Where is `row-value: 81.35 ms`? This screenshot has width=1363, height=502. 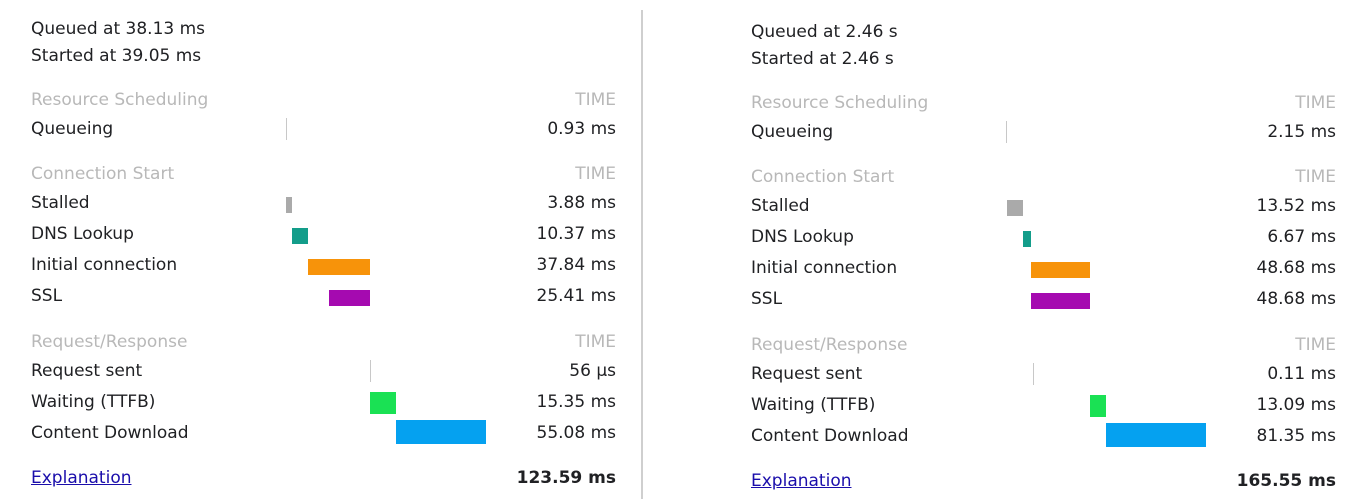 row-value: 81.35 ms is located at coordinates (1296, 436).